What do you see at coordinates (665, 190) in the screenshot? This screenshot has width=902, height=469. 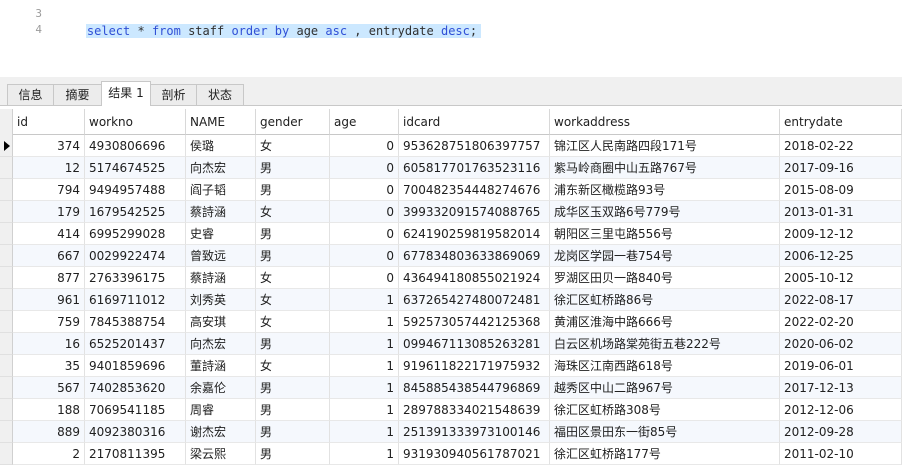 I see `cell-workaddress: 浦东新区橄榄路93号` at bounding box center [665, 190].